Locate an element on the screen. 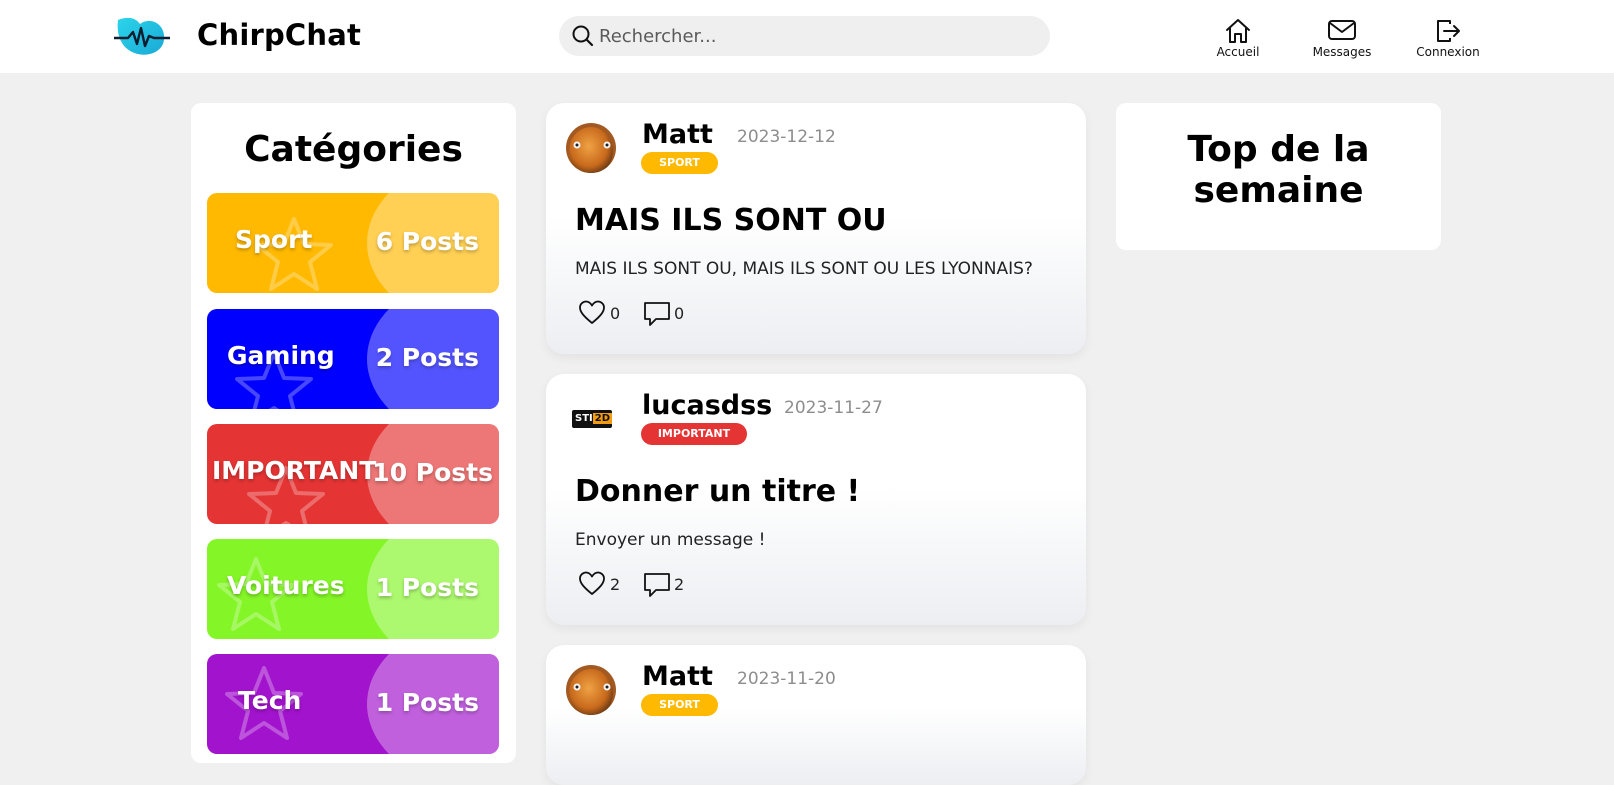 This screenshot has width=1614, height=785. category-gaming: Gaming 2 Posts is located at coordinates (353, 359).